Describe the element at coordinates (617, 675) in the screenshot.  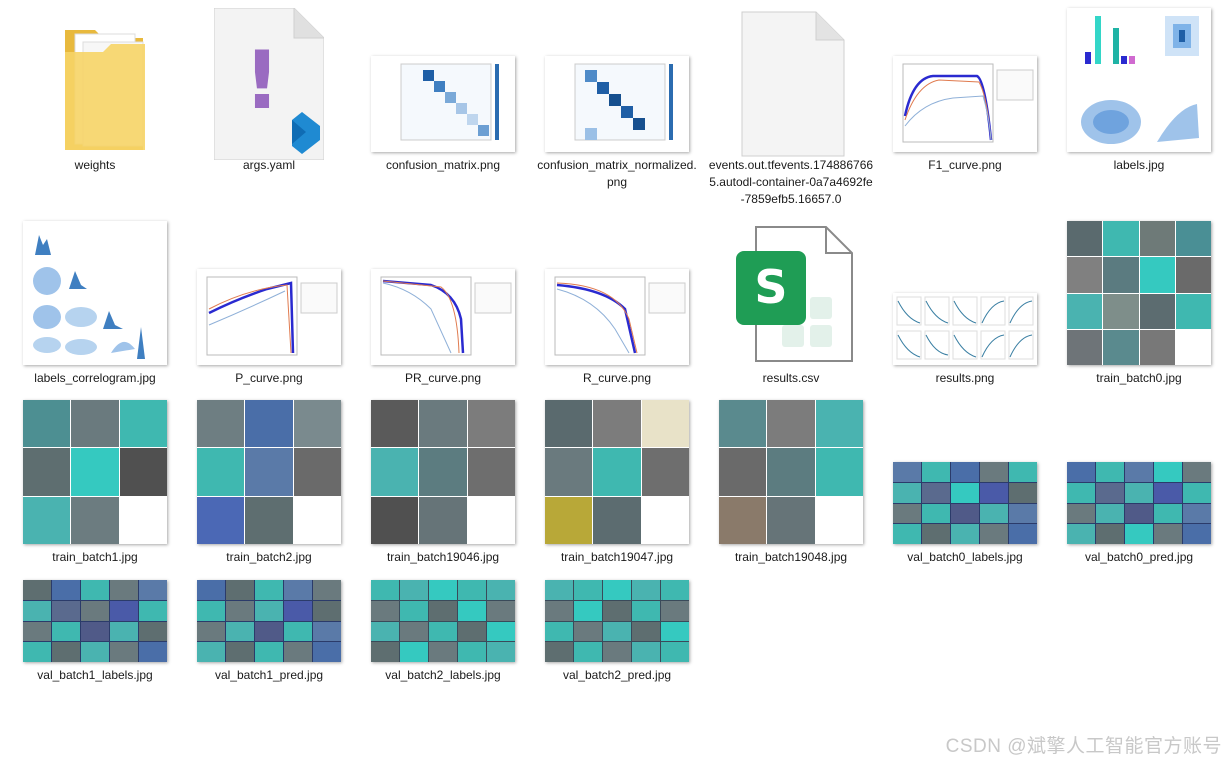
I see `file-name: val_batch2_pred.jpg` at that location.